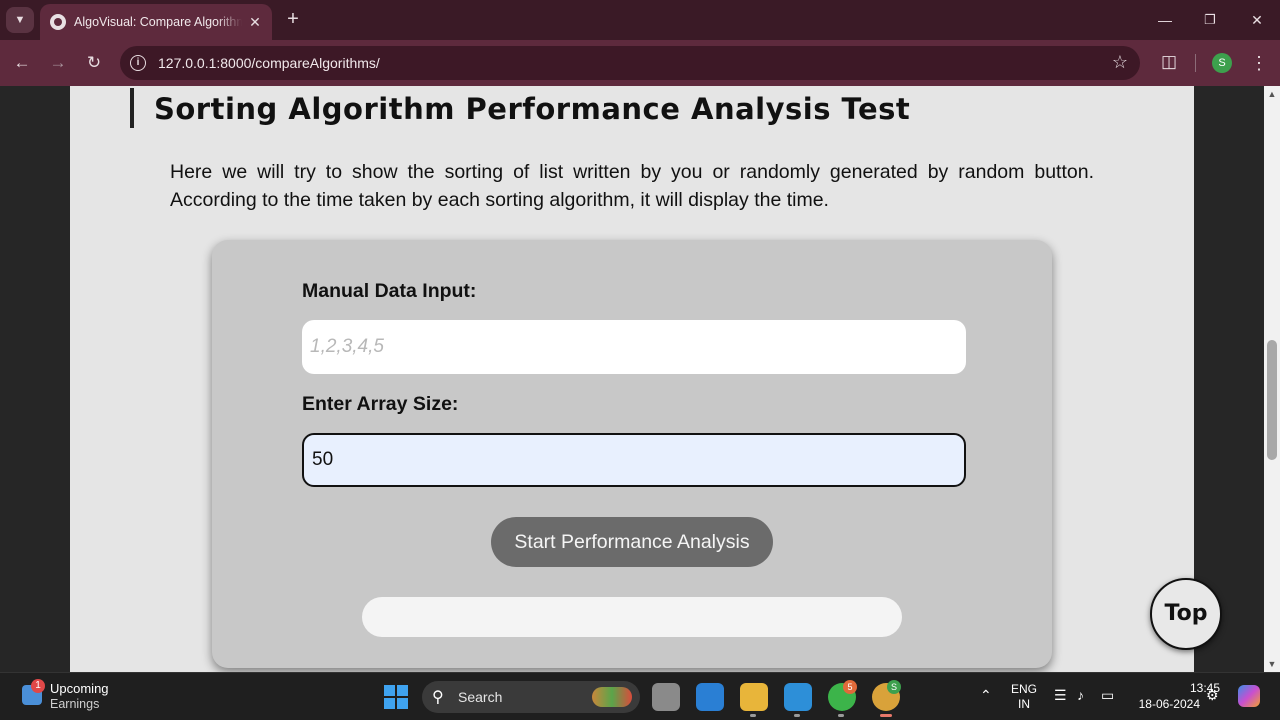 Image resolution: width=1280 pixels, height=720 pixels. Describe the element at coordinates (634, 347) in the screenshot. I see `manual-data-input` at that location.